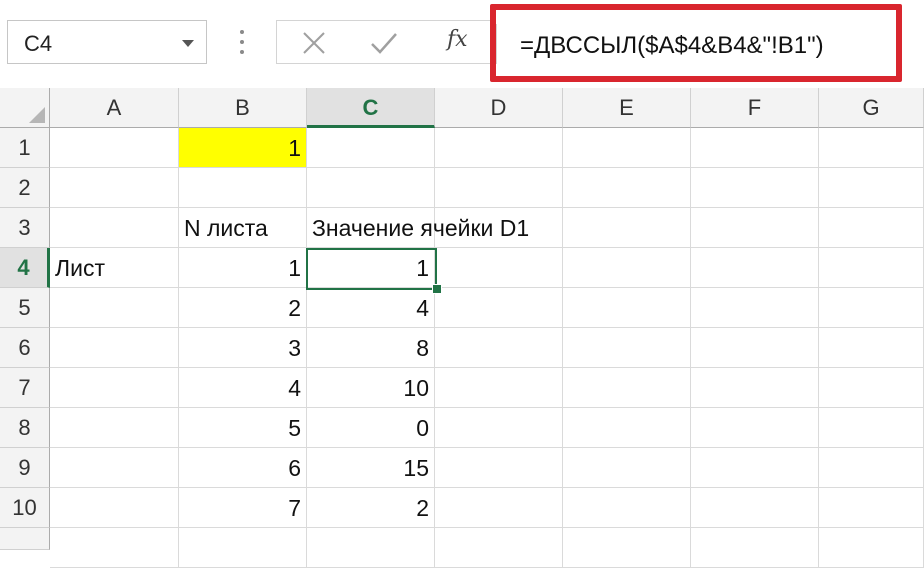 The height and width of the screenshot is (568, 924). Describe the element at coordinates (243, 388) in the screenshot. I see `cell-b7: 4` at that location.